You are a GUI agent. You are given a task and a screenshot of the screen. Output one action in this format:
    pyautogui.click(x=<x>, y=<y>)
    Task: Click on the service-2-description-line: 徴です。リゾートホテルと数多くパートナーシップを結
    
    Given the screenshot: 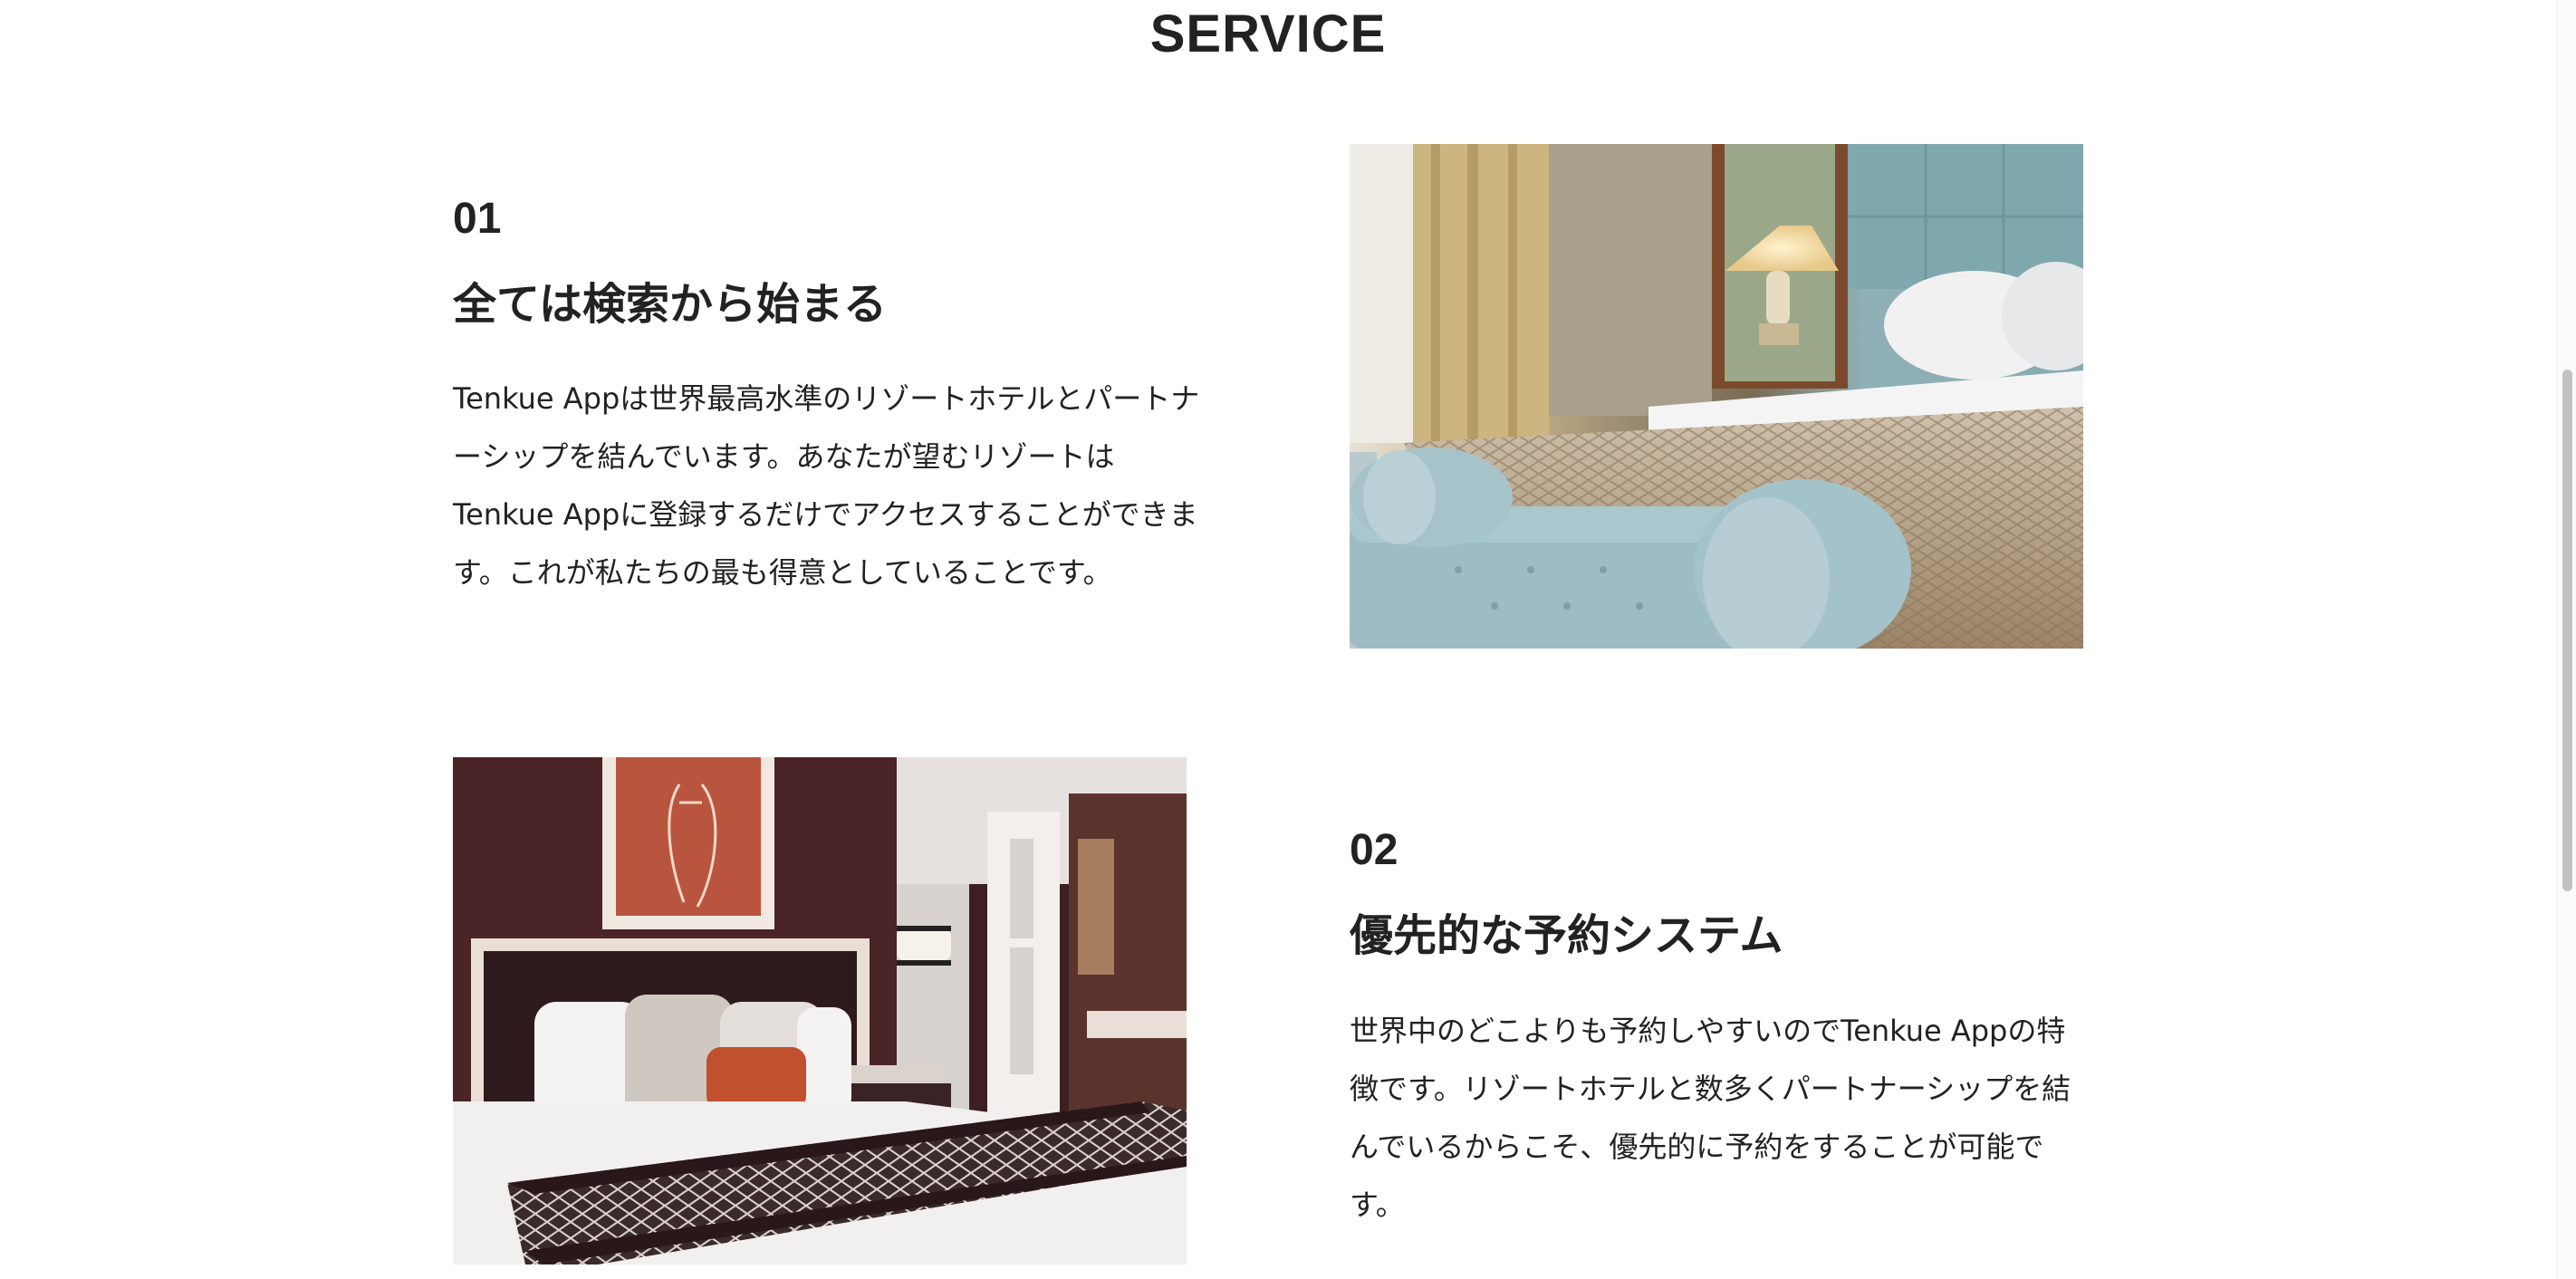 What is the action you would take?
    pyautogui.click(x=1710, y=1089)
    